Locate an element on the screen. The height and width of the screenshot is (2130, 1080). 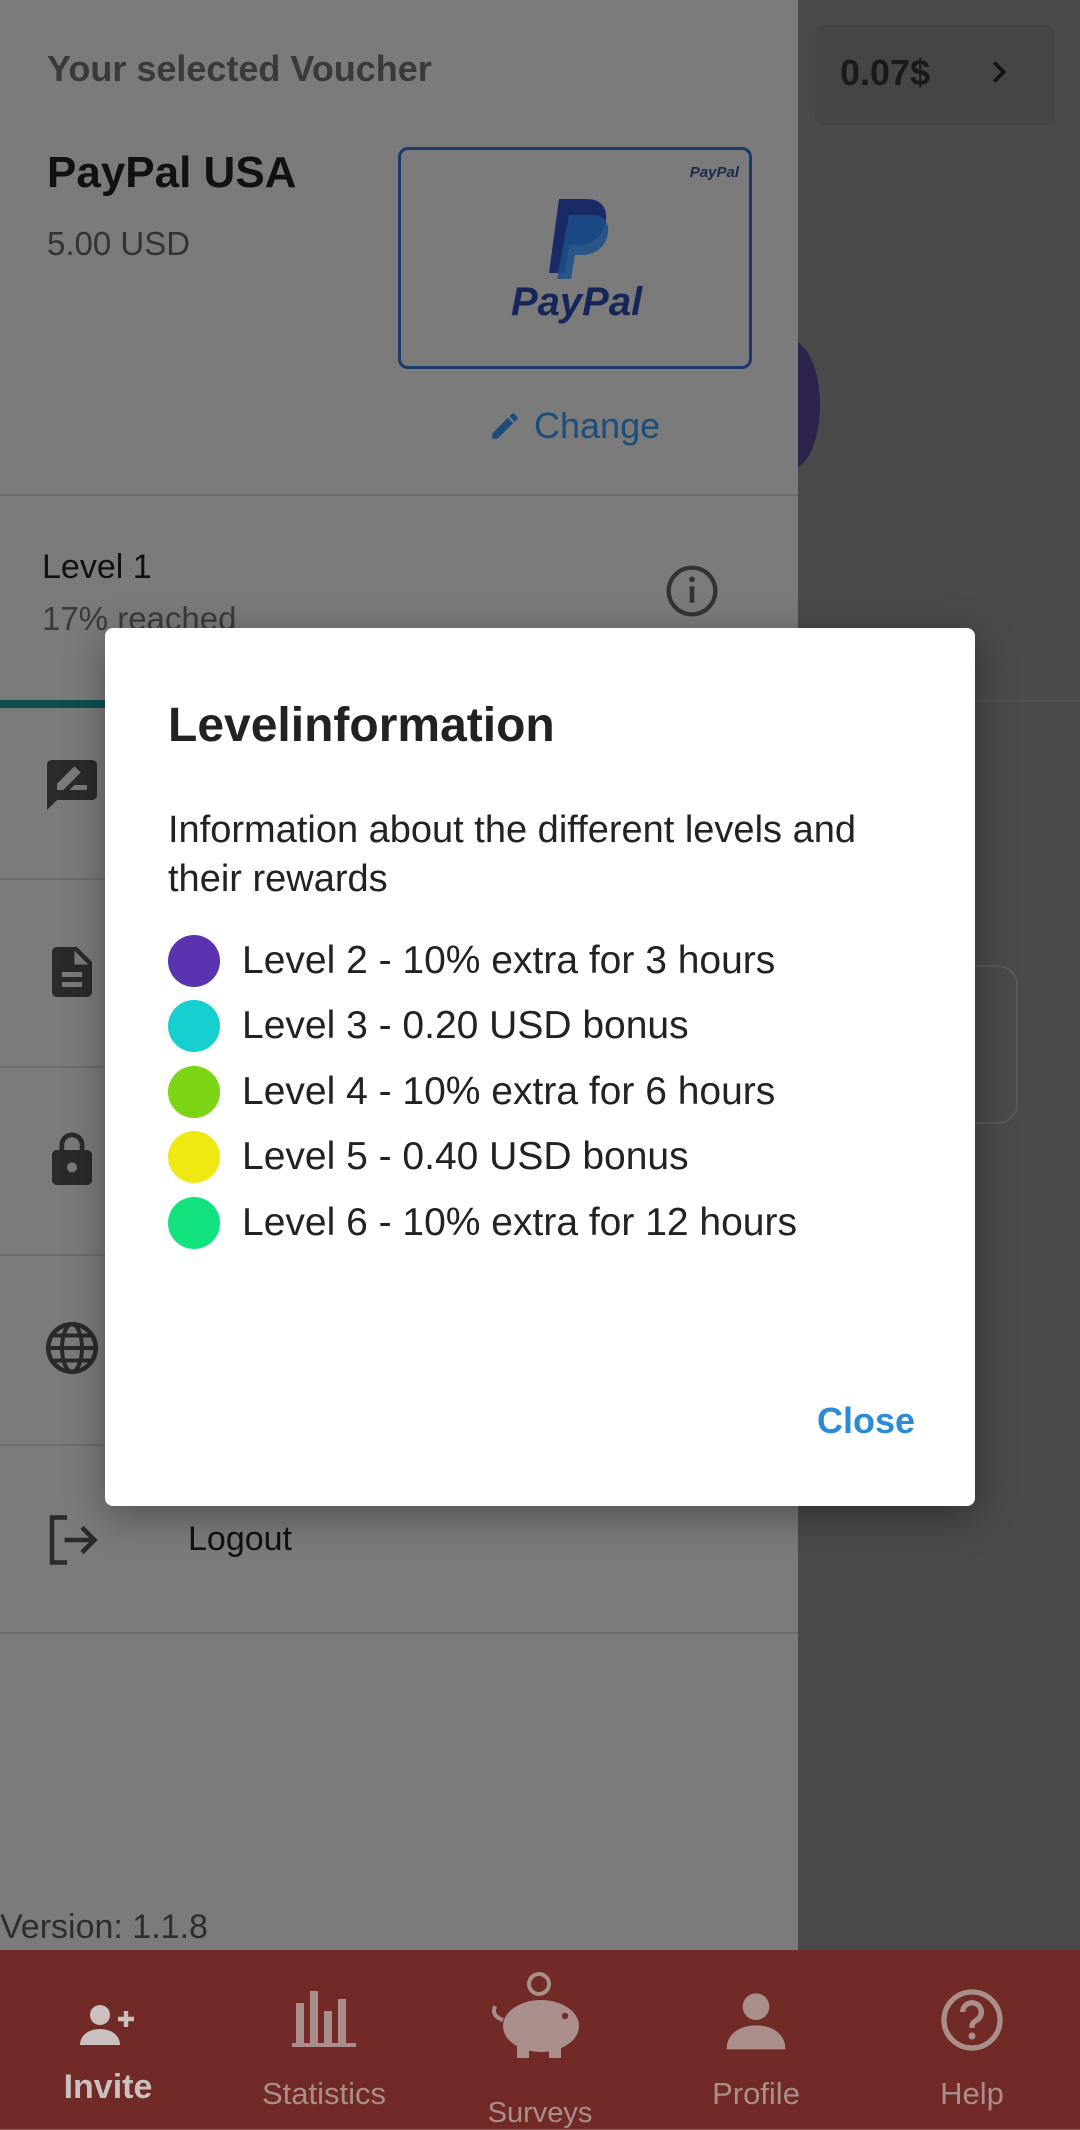
globe-icon is located at coordinates (72, 1348).